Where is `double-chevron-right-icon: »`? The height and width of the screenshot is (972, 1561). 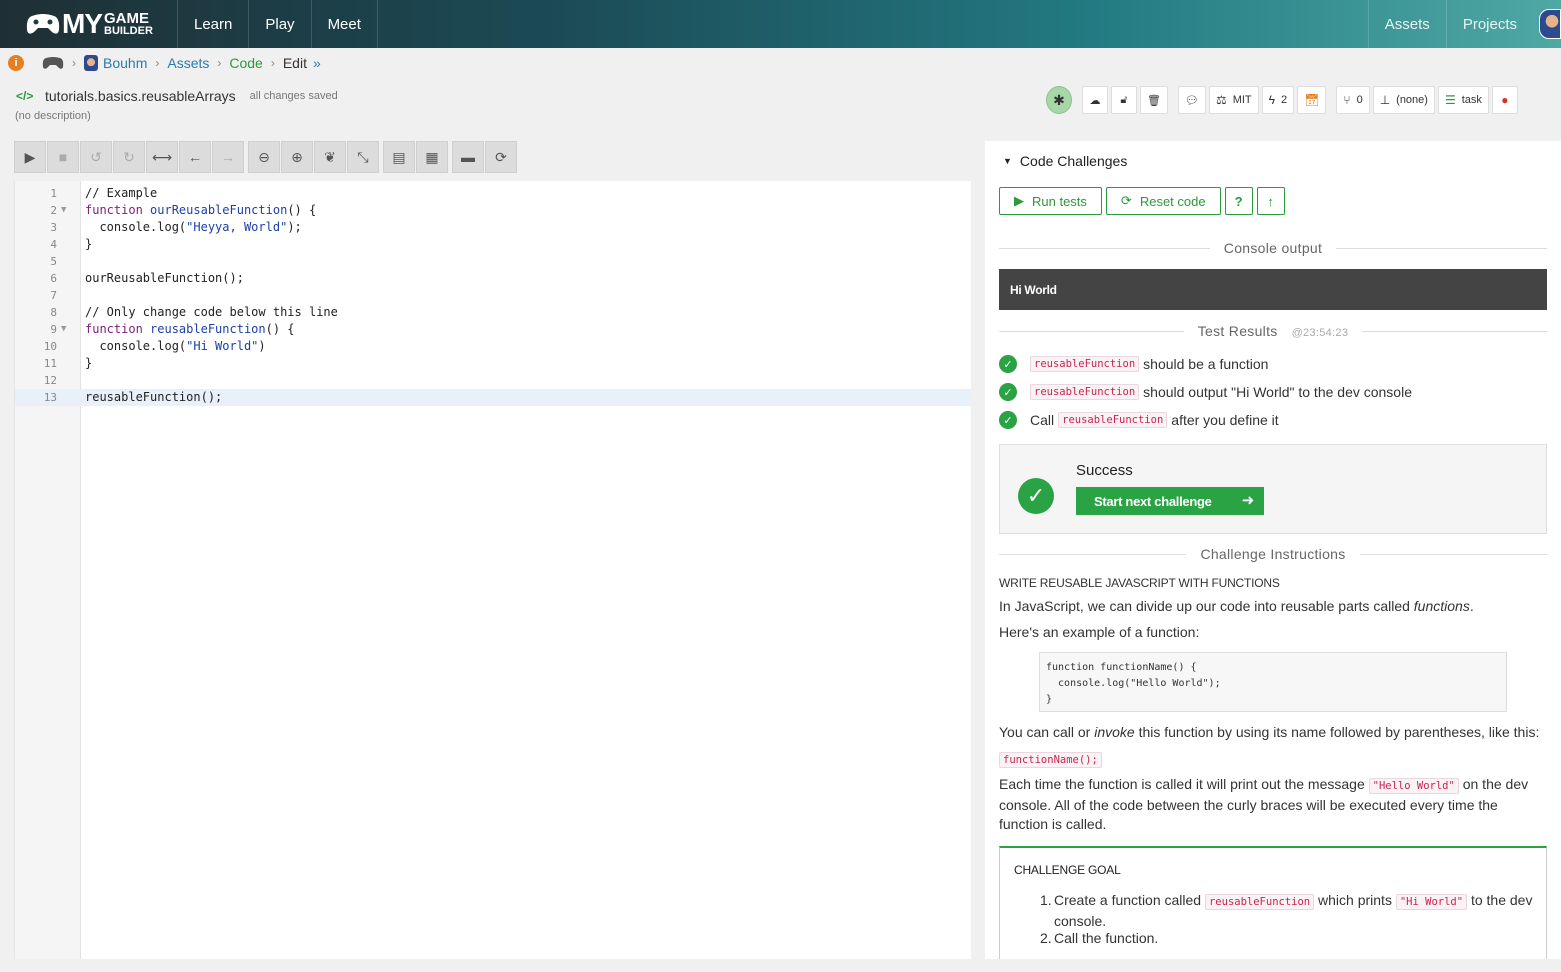 double-chevron-right-icon: » is located at coordinates (317, 63).